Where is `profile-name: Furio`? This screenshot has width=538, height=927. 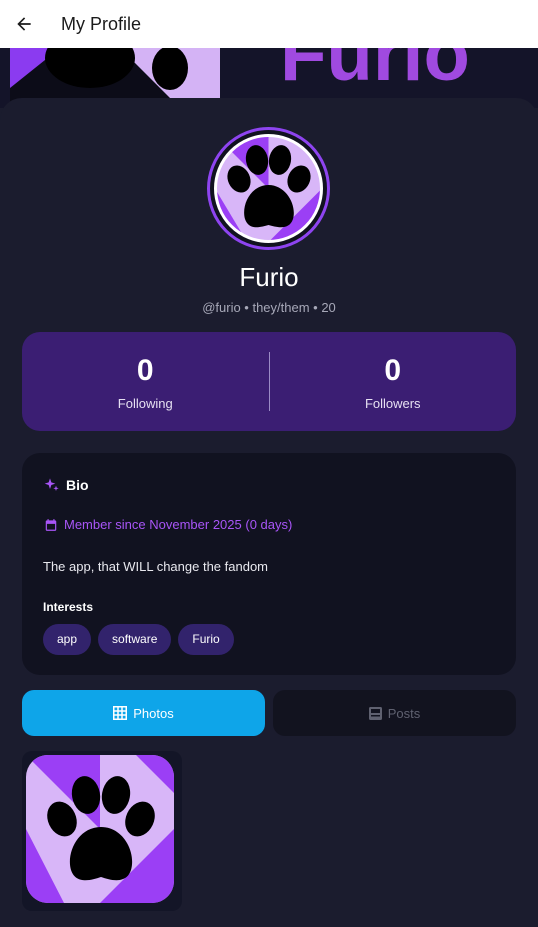 profile-name: Furio is located at coordinates (269, 277).